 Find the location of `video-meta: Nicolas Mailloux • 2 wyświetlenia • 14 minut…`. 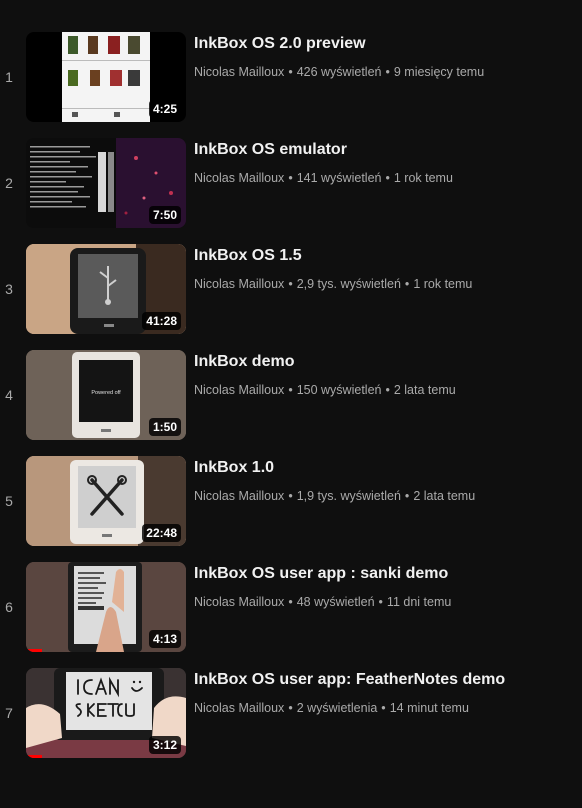

video-meta: Nicolas Mailloux • 2 wyświetlenia • 14 minut… is located at coordinates (384, 708).